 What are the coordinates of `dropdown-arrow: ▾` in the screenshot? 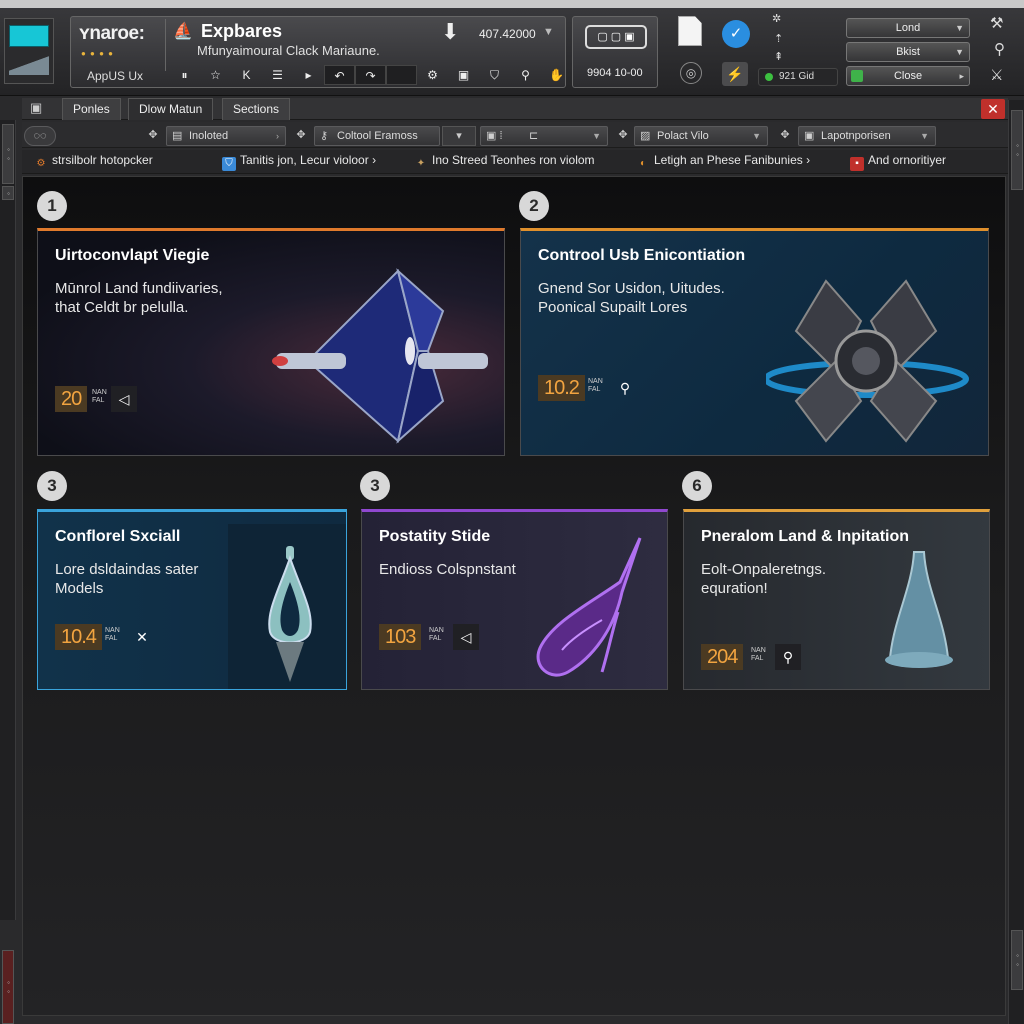 It's located at (459, 136).